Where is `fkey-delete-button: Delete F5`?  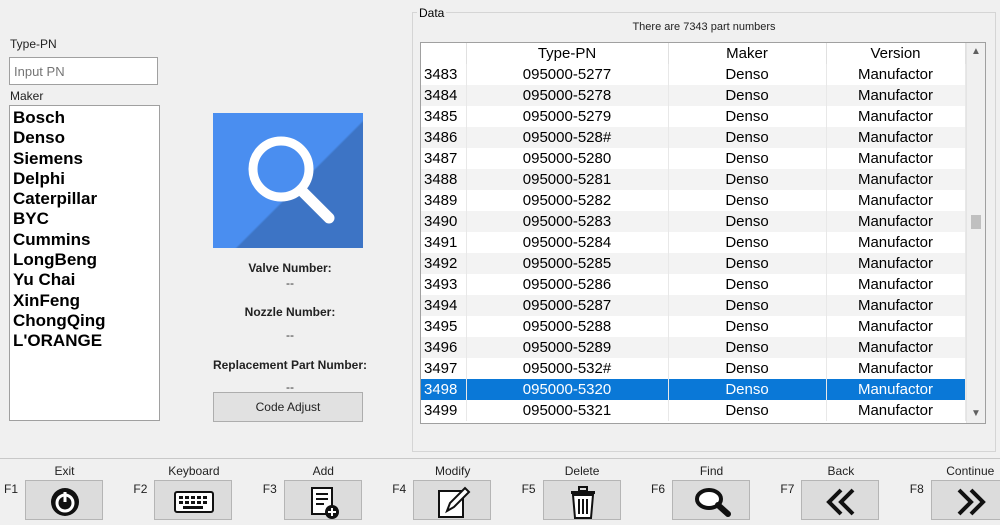
fkey-delete-button: Delete F5 is located at coordinates (582, 492).